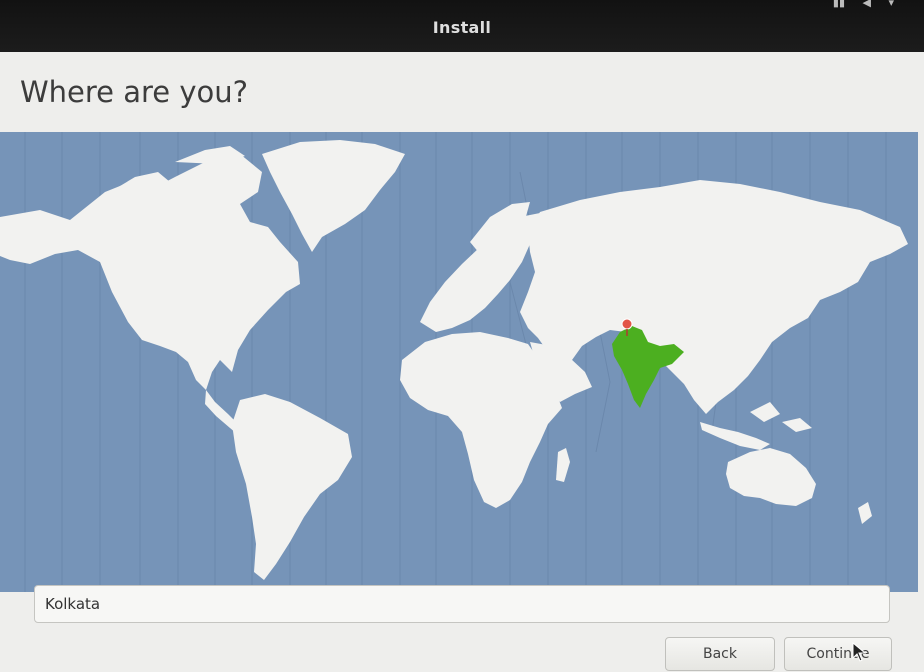  I want to click on continue-button: Continue, so click(838, 654).